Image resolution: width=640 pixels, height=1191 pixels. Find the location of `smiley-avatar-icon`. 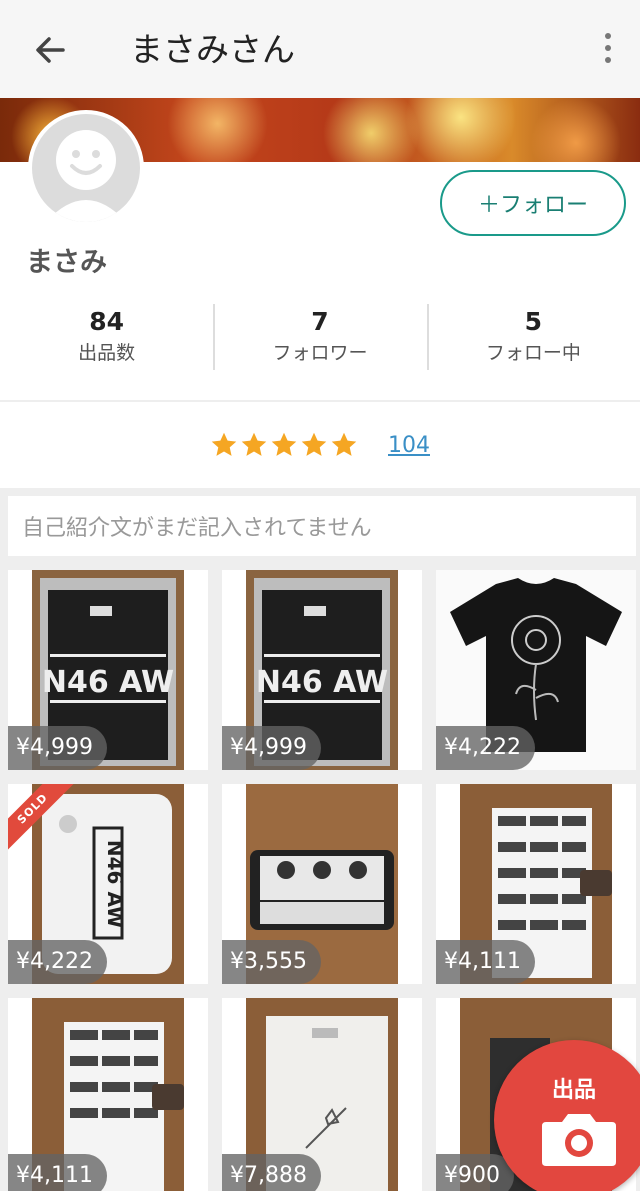

smiley-avatar-icon is located at coordinates (86, 176).